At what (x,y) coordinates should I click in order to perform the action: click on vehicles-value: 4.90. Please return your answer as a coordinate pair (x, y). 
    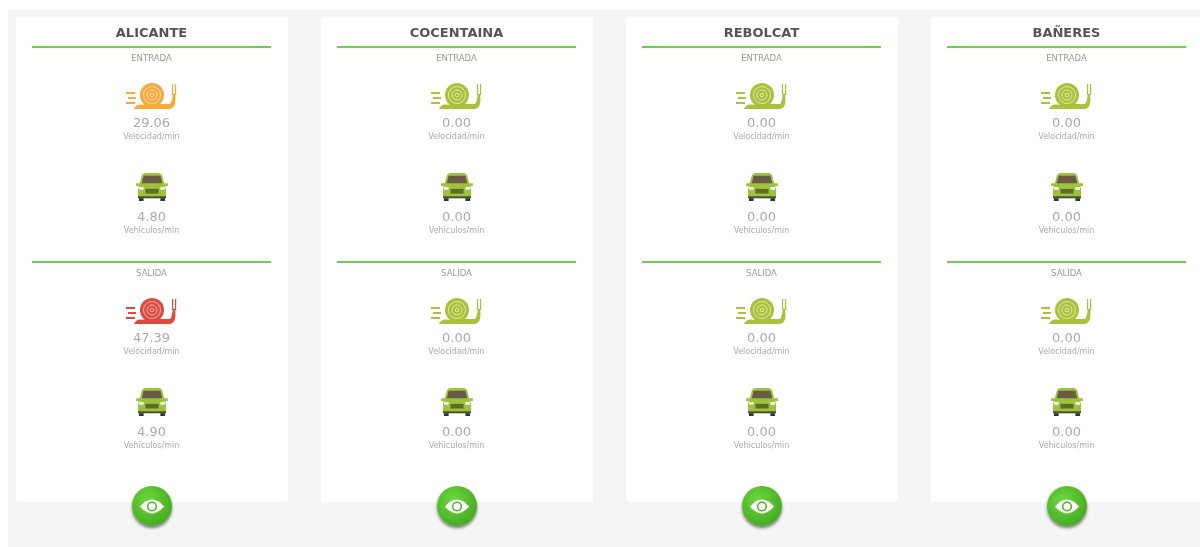
    Looking at the image, I should click on (151, 432).